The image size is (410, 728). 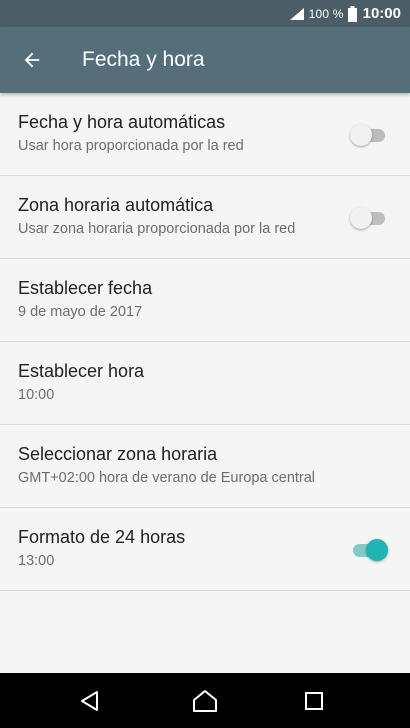 I want to click on setting-set-date: Establecer fecha 9 de mayo de 2017, so click(x=205, y=300).